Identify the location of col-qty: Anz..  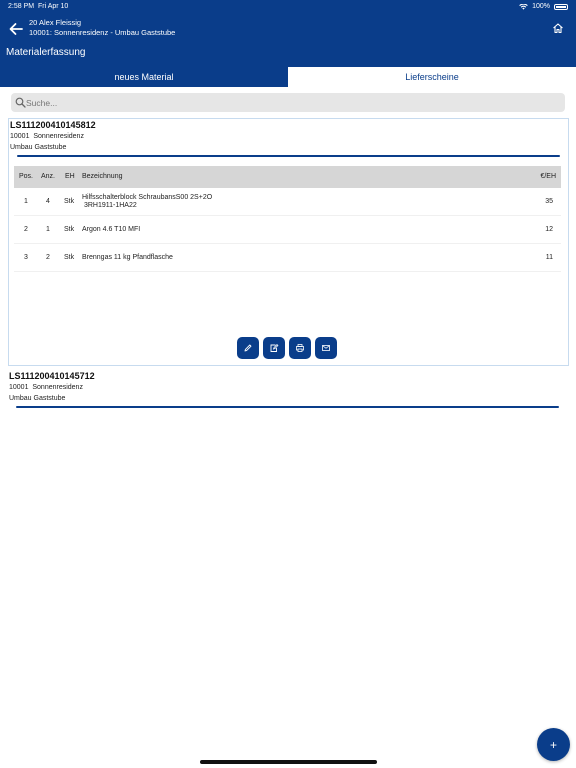
(48, 176).